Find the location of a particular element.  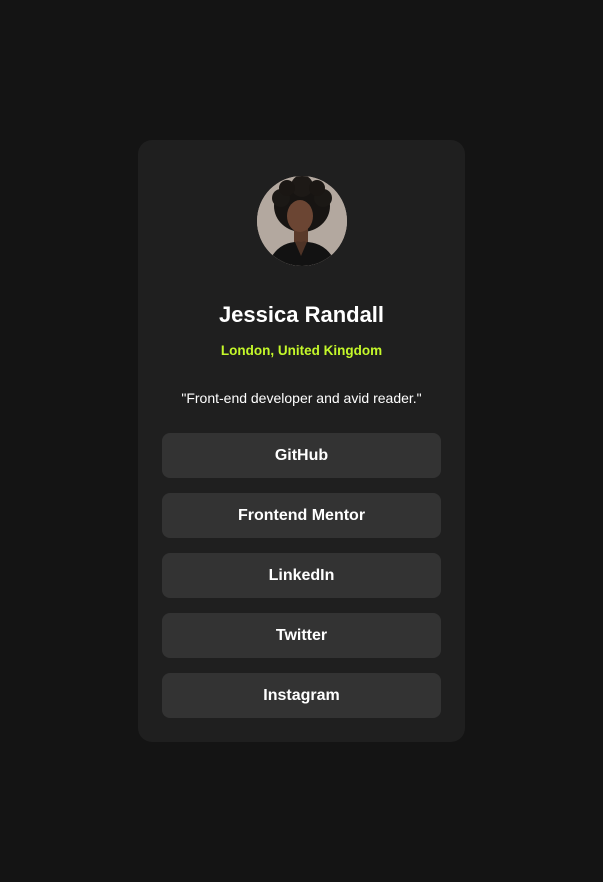

frontend-mentor-link-button: Frontend Mentor is located at coordinates (301, 515).